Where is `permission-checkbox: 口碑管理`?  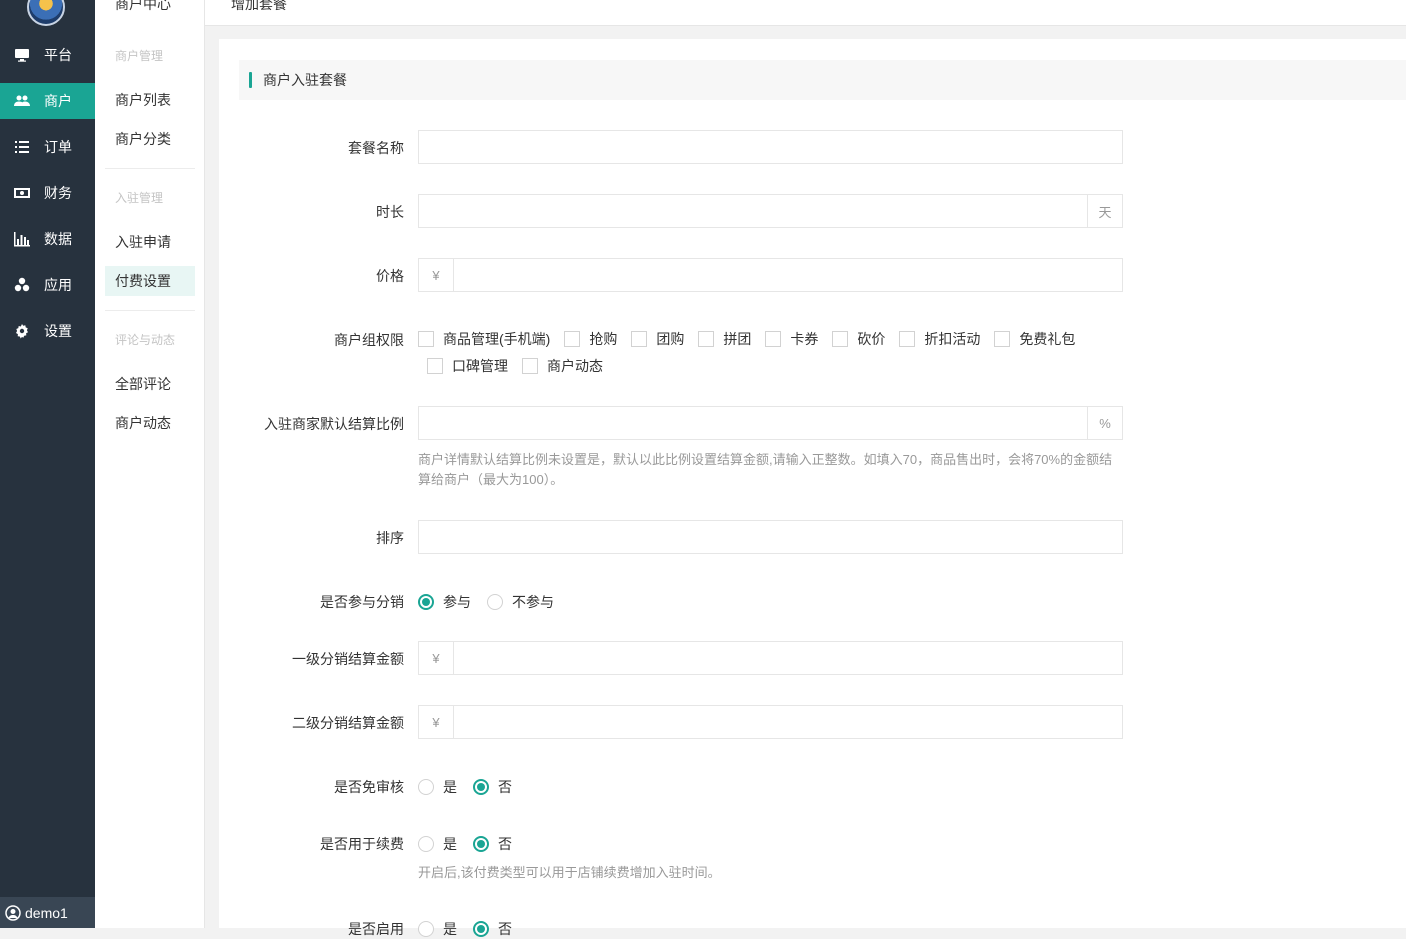
permission-checkbox: 口碑管理 is located at coordinates (463, 365).